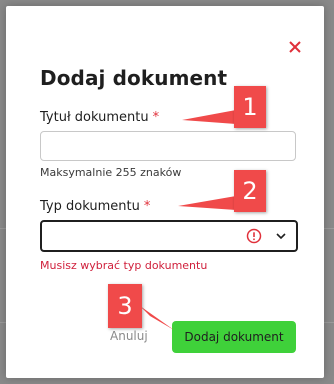 The width and height of the screenshot is (334, 384). What do you see at coordinates (250, 191) in the screenshot?
I see `callout-badge-2: 2` at bounding box center [250, 191].